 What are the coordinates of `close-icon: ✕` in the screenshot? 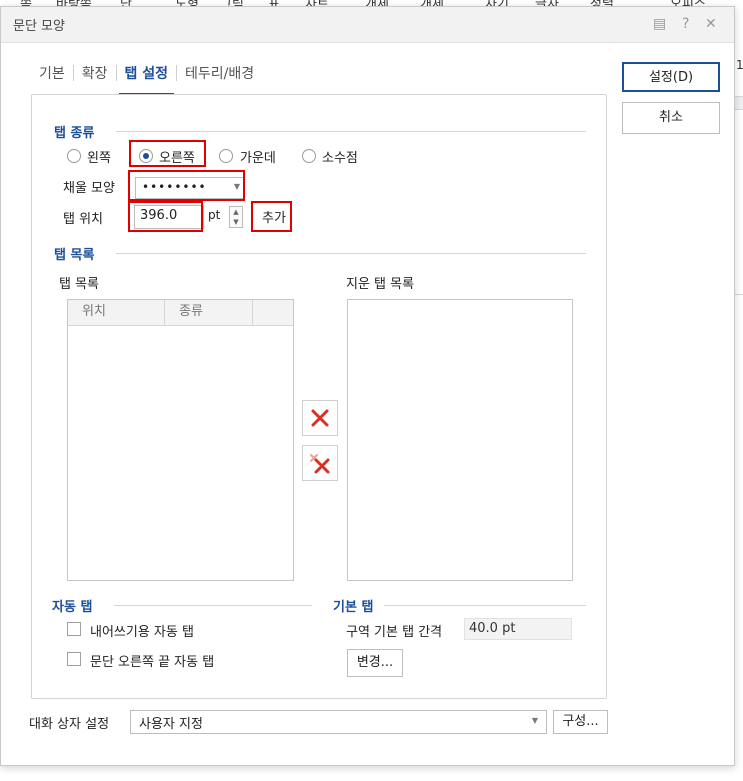 It's located at (711, 24).